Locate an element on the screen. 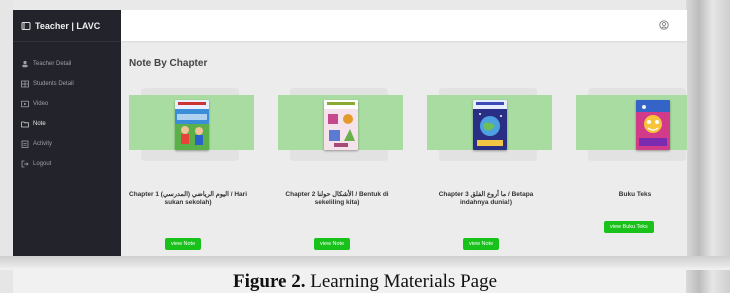 This screenshot has width=730, height=293. sidebar-item-label: Teacher Detail is located at coordinates (52, 64).